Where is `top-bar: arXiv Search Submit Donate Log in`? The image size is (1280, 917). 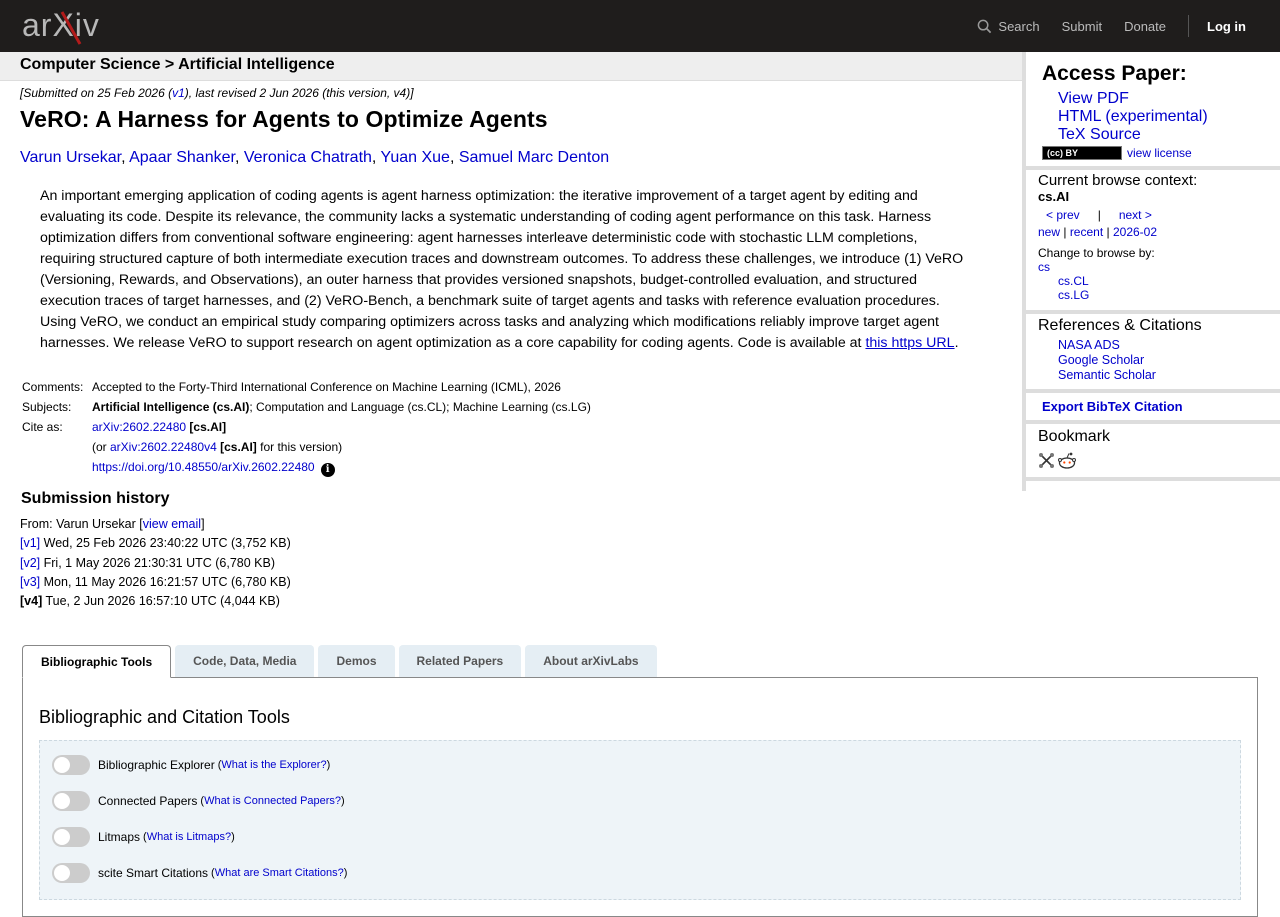
top-bar: arXiv Search Submit Donate Log in is located at coordinates (640, 26).